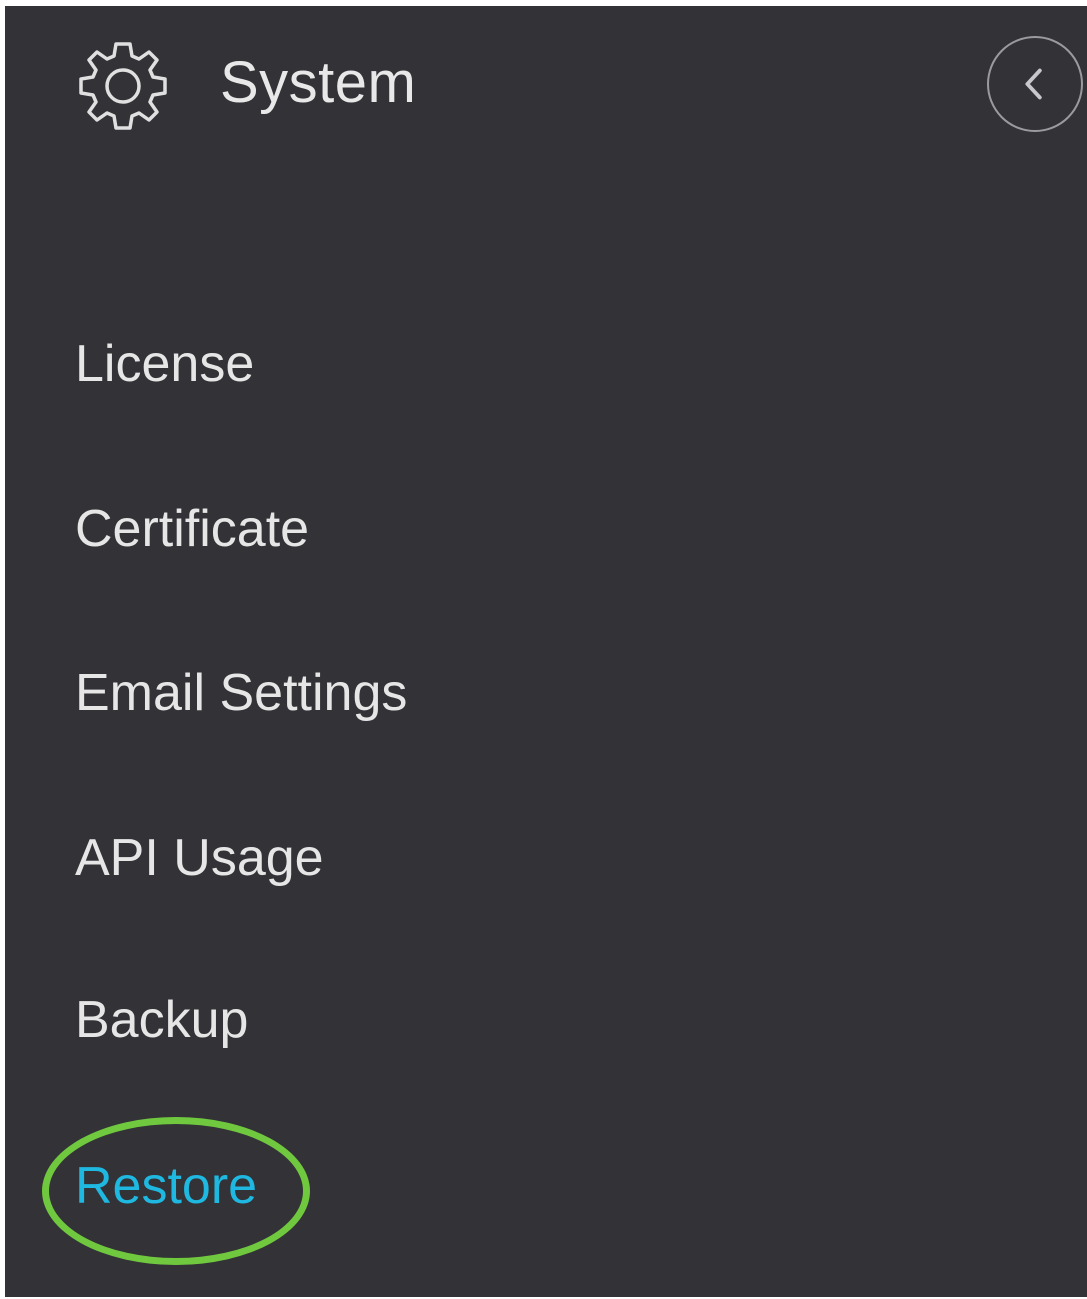 Image resolution: width=1087 pixels, height=1299 pixels. What do you see at coordinates (241, 693) in the screenshot?
I see `sidebar-item-email-settings: Email Settings` at bounding box center [241, 693].